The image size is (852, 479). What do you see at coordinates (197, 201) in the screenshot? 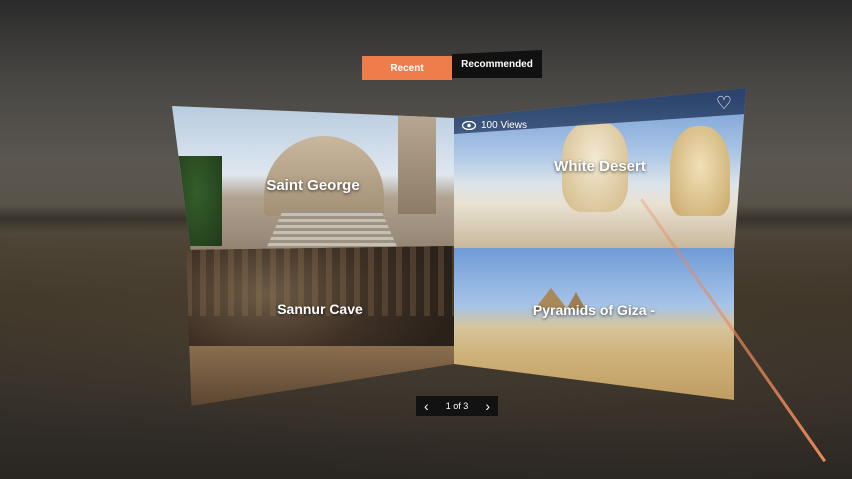
I see `tile-image-trees` at bounding box center [197, 201].